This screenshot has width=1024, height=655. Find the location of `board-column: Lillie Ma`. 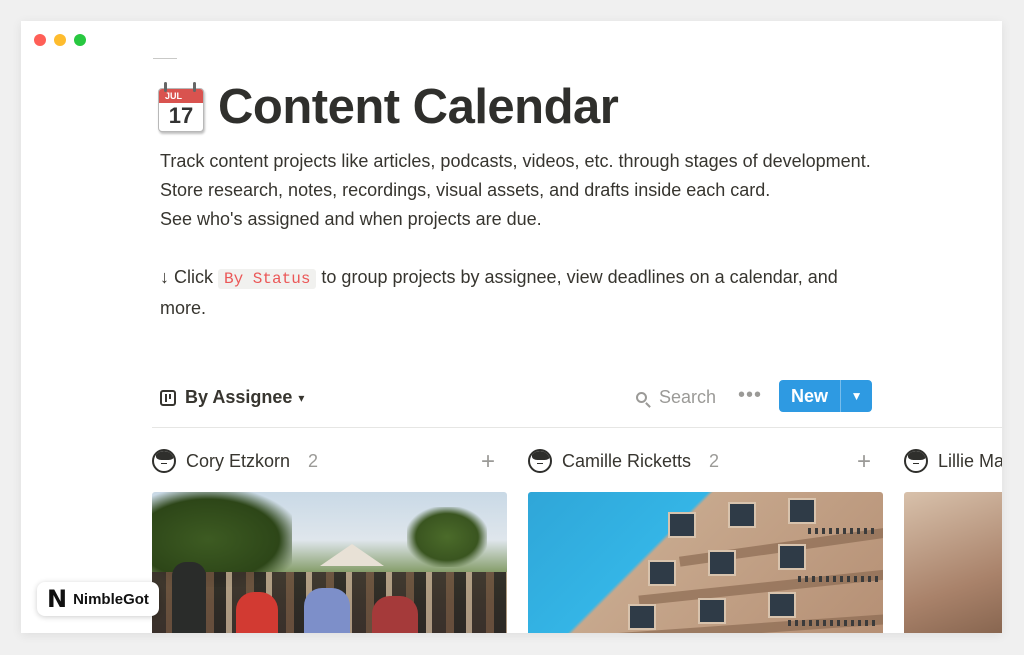

board-column: Lillie Ma is located at coordinates (953, 536).